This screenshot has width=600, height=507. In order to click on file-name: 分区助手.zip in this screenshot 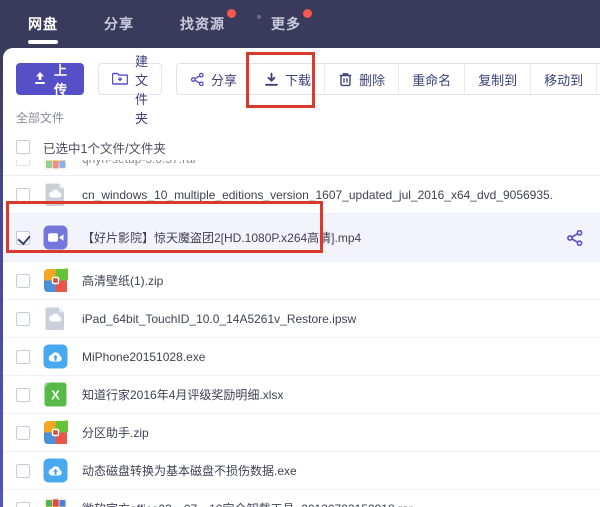, I will do `click(115, 432)`.